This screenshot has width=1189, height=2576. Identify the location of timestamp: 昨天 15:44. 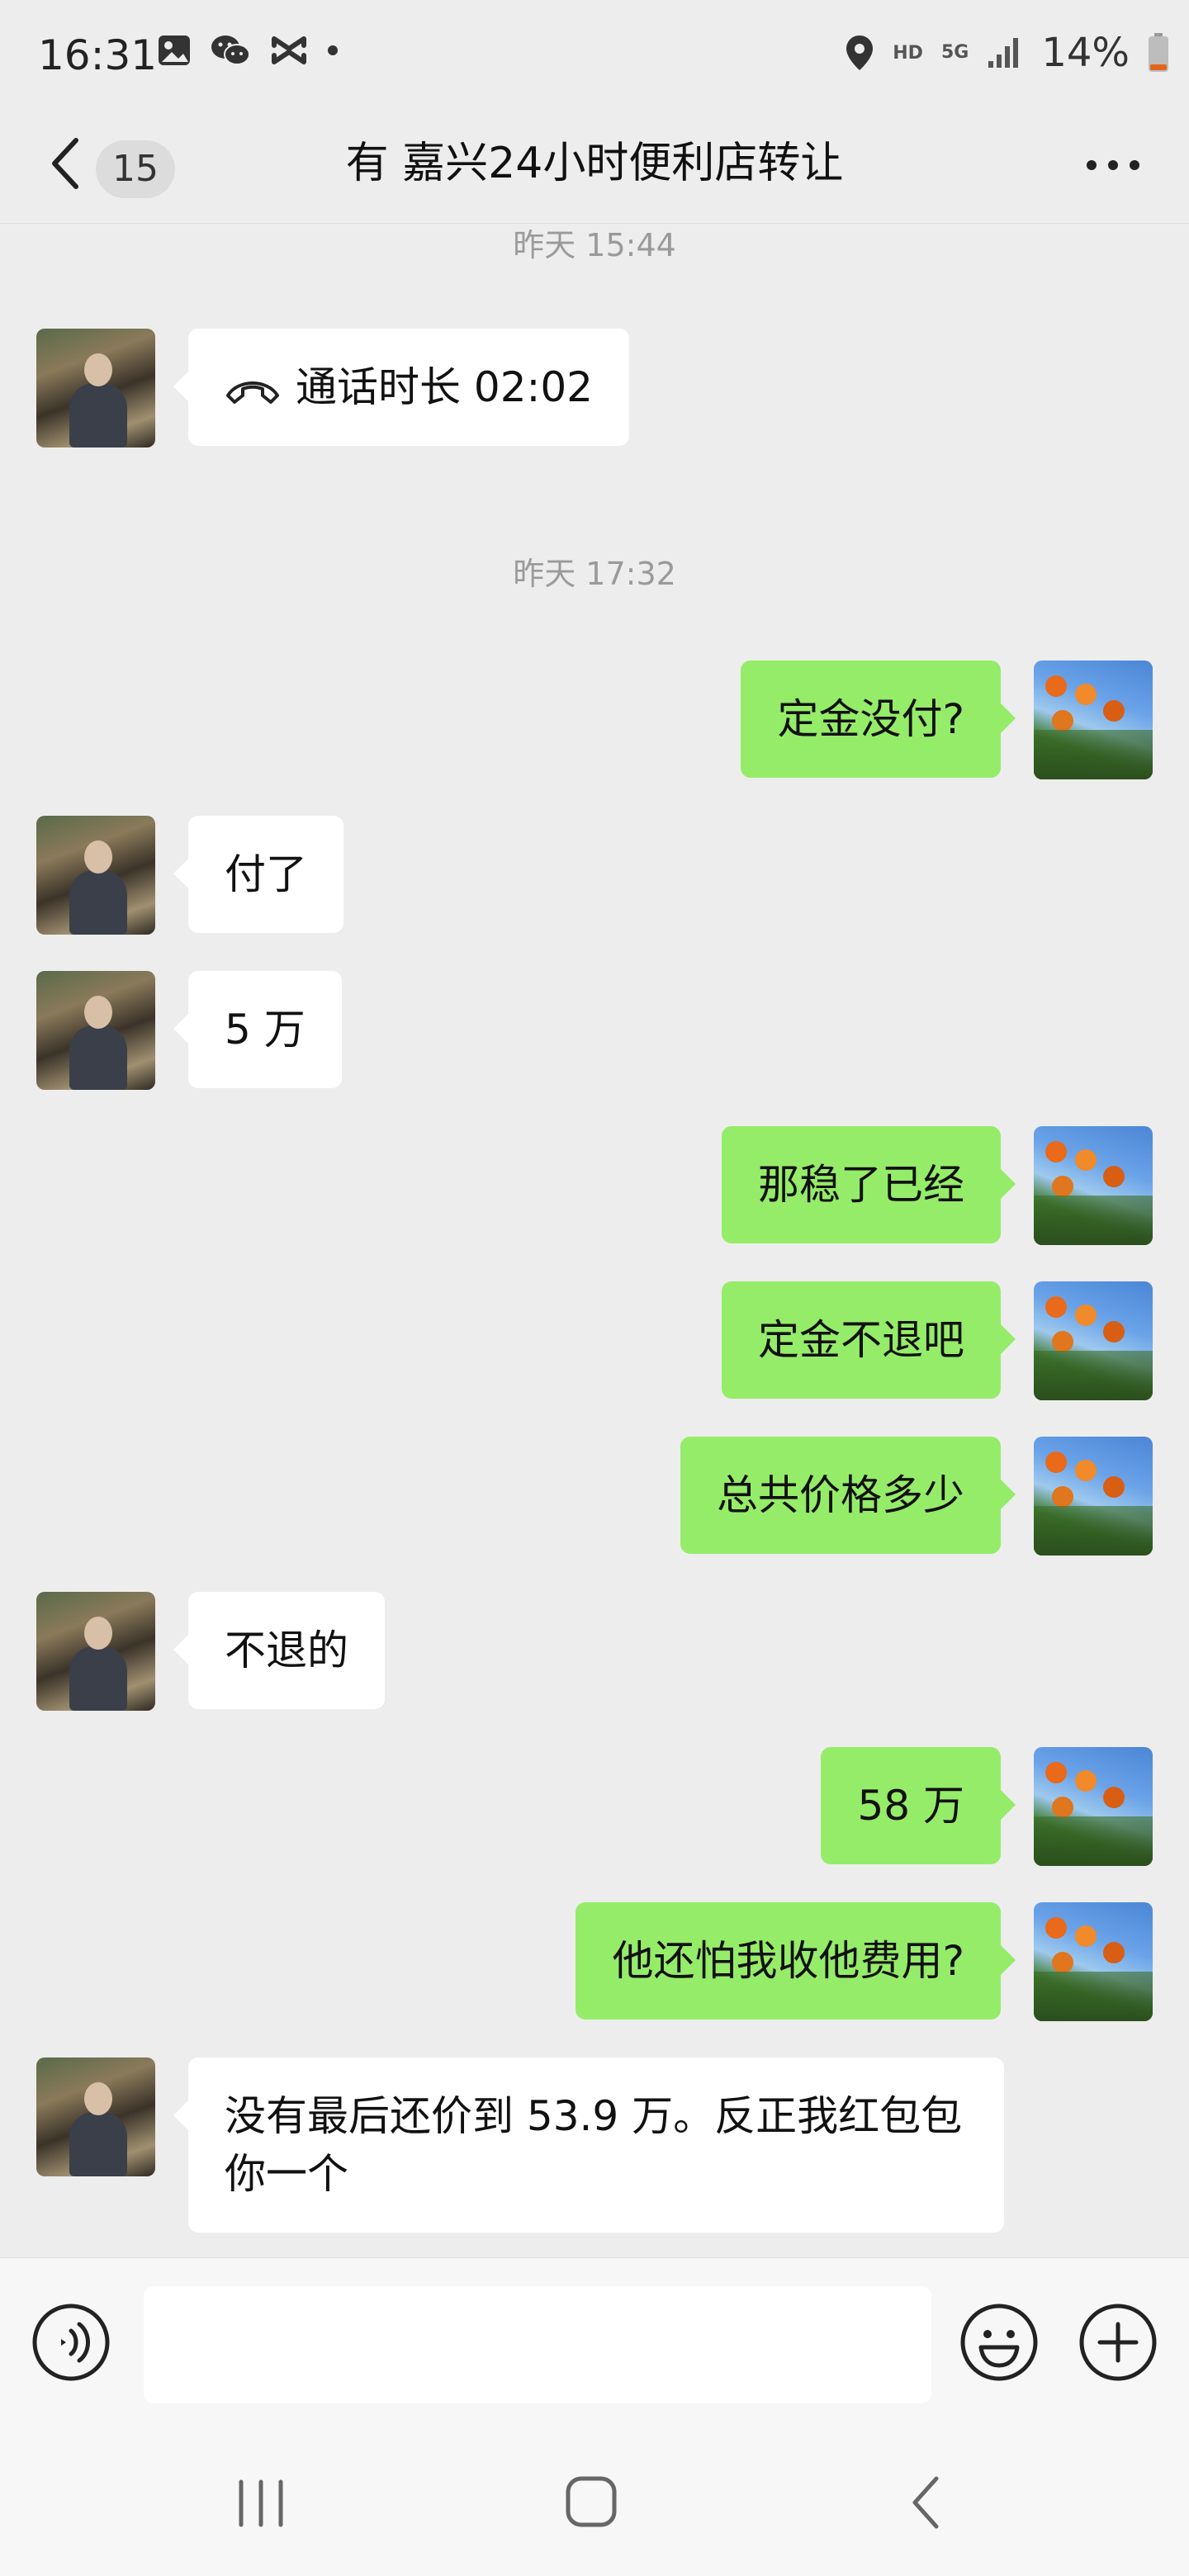
(594, 245).